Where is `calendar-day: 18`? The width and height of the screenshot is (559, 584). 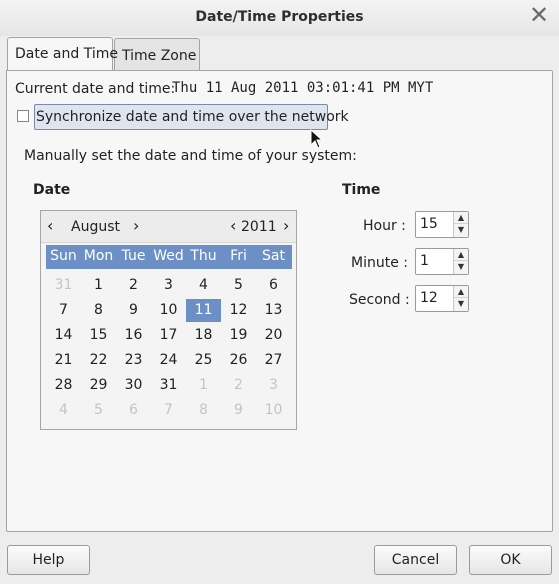 calendar-day: 18 is located at coordinates (203, 335).